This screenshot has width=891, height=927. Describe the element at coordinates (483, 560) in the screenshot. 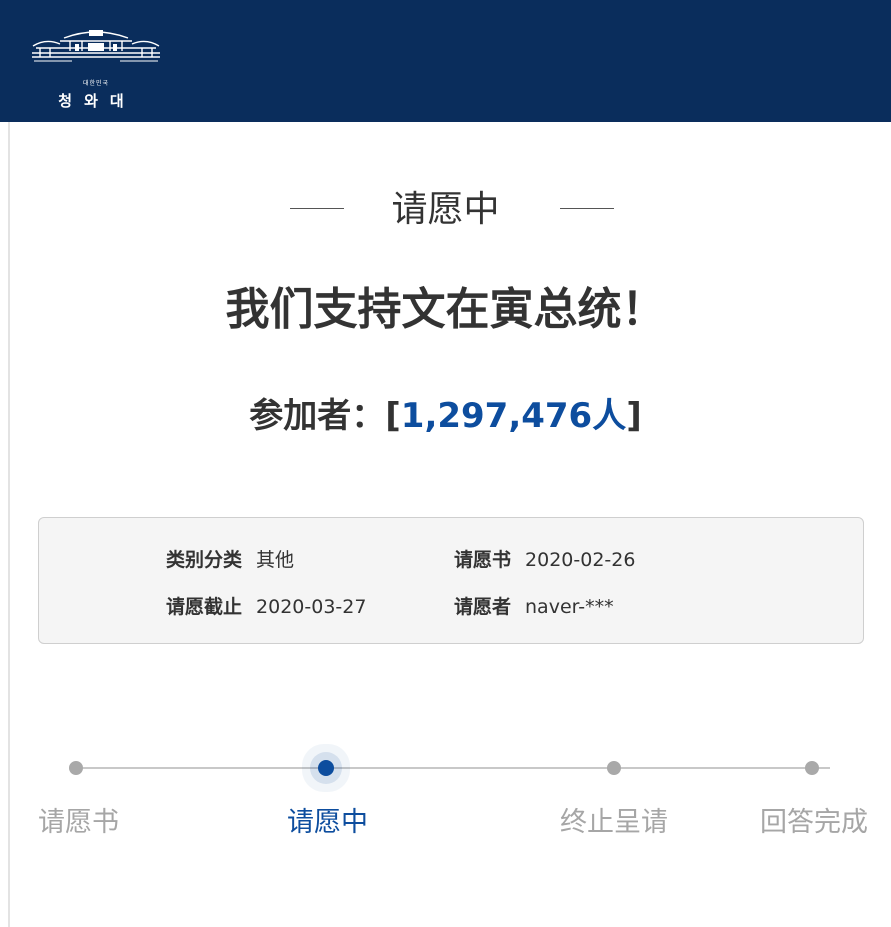

I see `info-start-label: 请愿书` at that location.